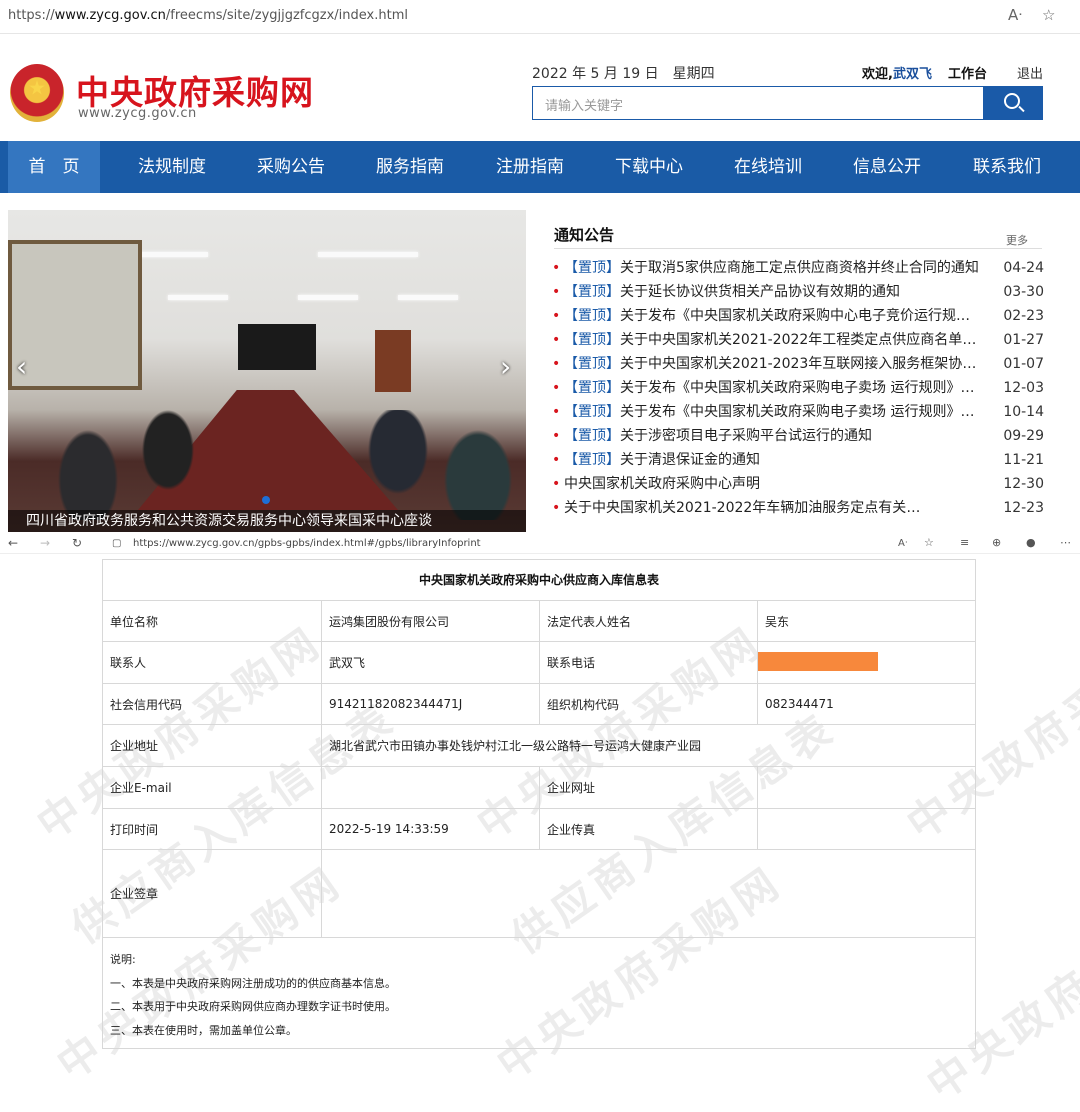 The height and width of the screenshot is (1112, 1080). Describe the element at coordinates (662, 484) in the screenshot. I see `notice-title: 中央国家机关政府采购中心声明` at that location.